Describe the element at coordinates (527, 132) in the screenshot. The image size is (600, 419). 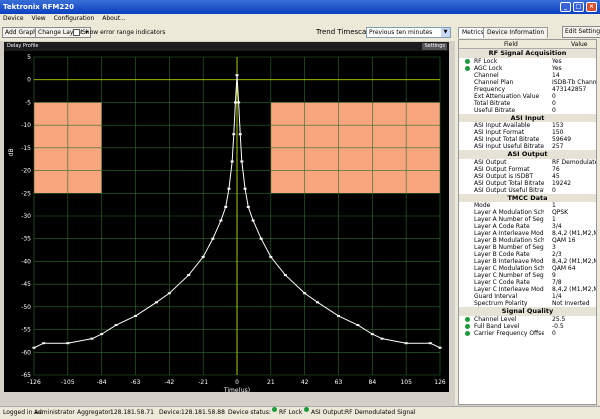
I see `table-row: ASI Input Format 150` at that location.